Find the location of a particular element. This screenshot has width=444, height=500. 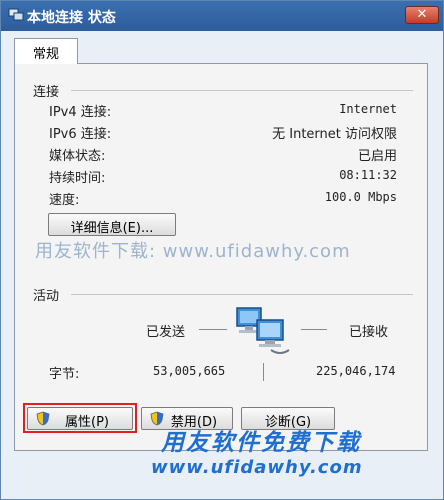

ipv4-value: Internet is located at coordinates (368, 109).